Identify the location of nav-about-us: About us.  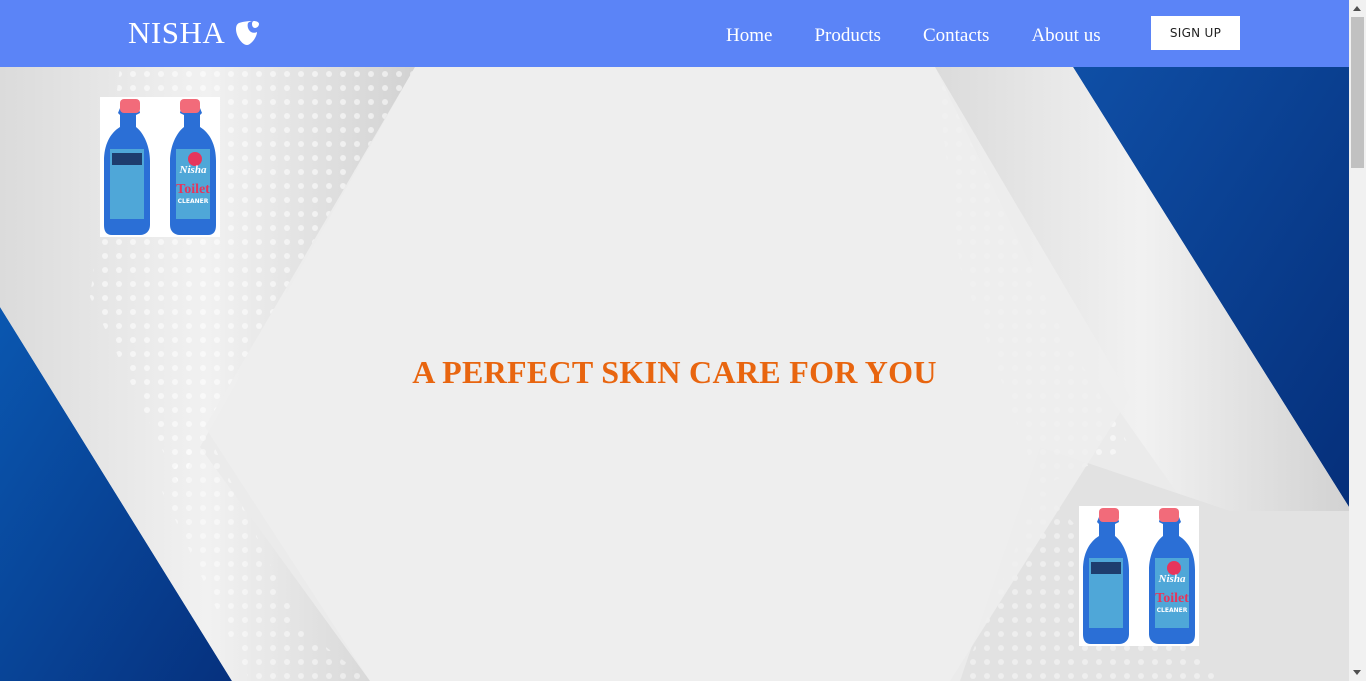
(1065, 36).